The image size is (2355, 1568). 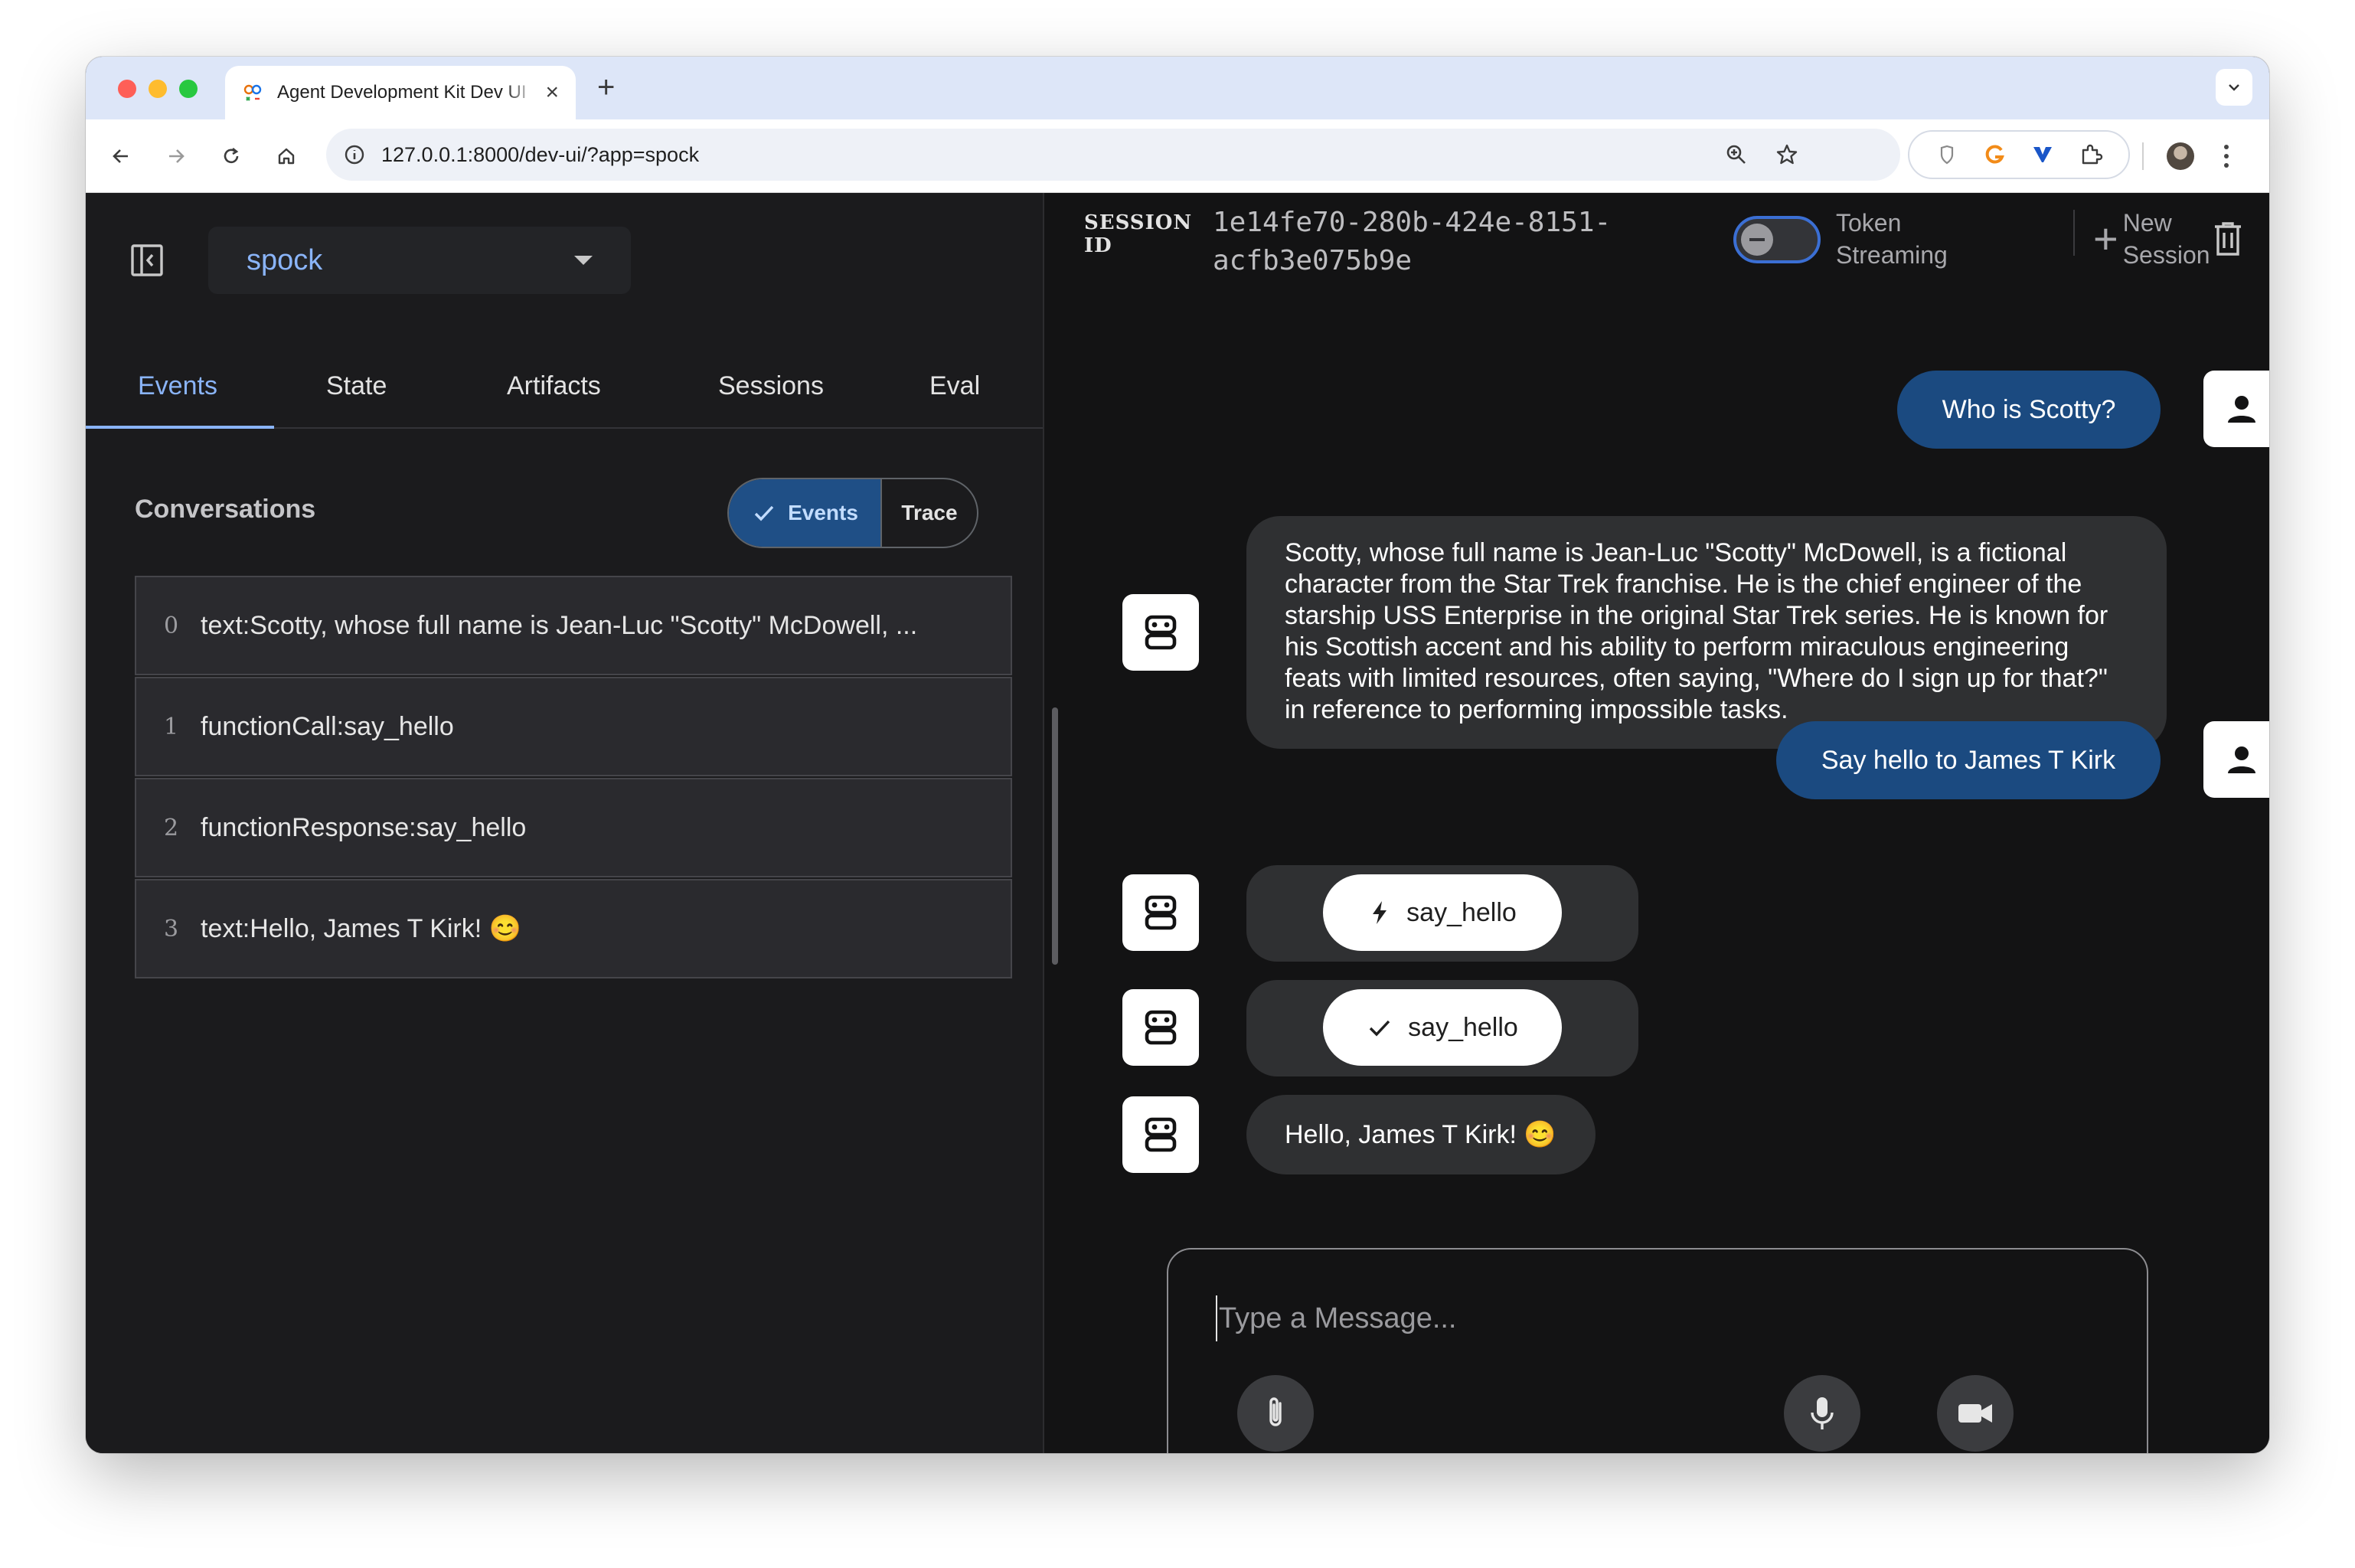 I want to click on tab-state: State, so click(x=356, y=386).